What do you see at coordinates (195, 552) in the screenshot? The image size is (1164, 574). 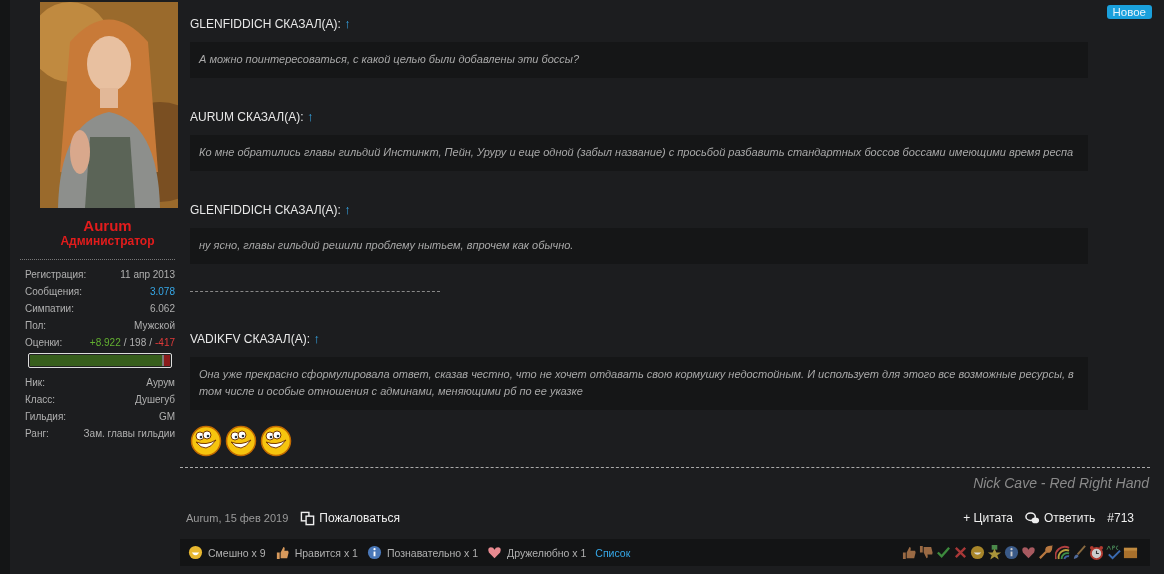 I see `laughing-face-icon` at bounding box center [195, 552].